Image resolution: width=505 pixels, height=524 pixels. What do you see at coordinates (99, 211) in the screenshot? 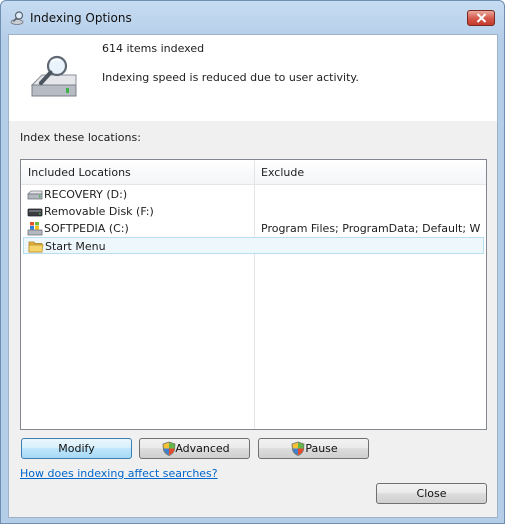
I see `location-name: Removable Disk (F:)` at bounding box center [99, 211].